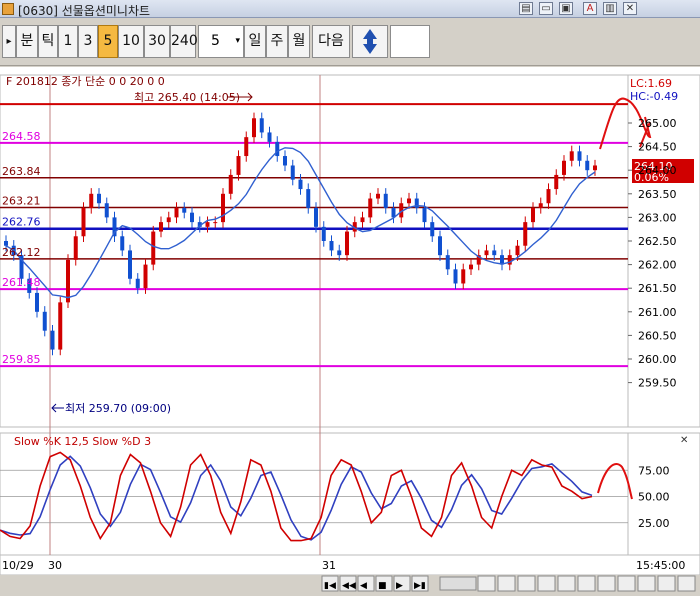 The image size is (700, 596). Describe the element at coordinates (215, 41) in the screenshot. I see `interval-value: 5` at that location.